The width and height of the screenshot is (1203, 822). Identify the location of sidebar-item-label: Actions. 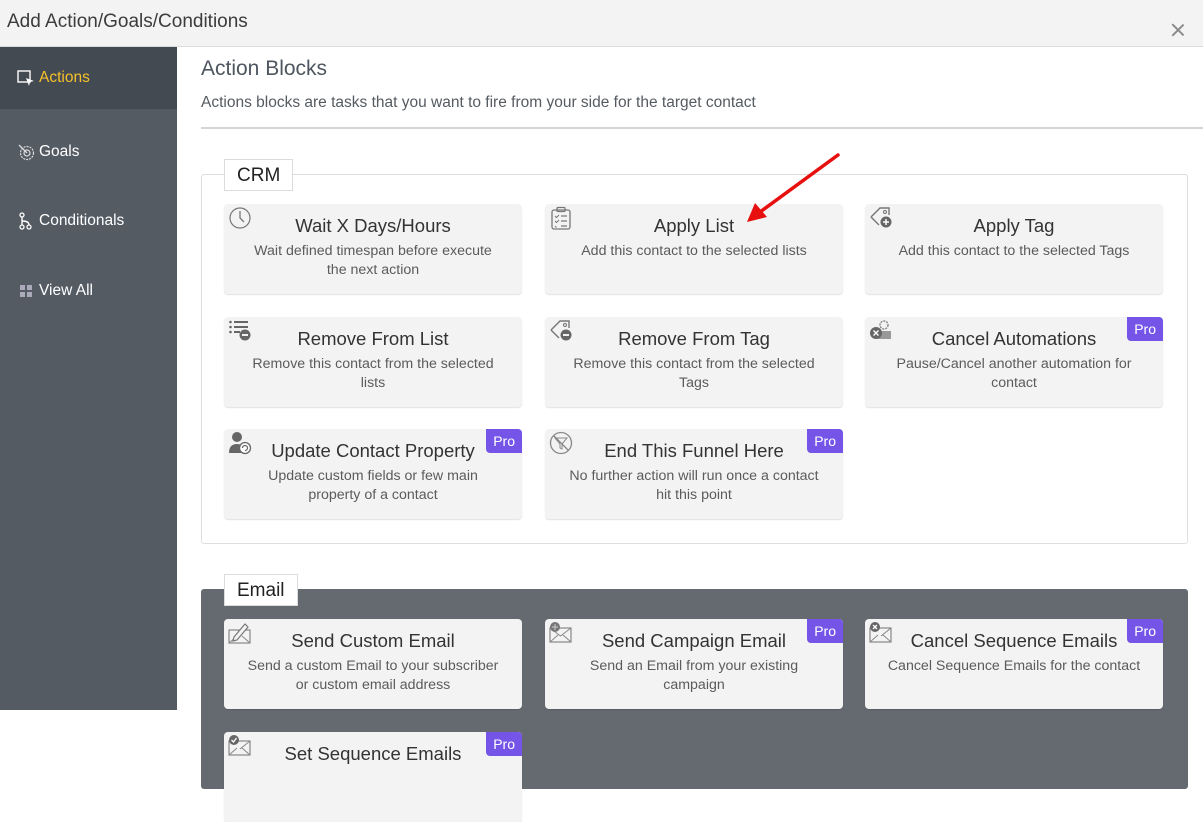
(64, 77).